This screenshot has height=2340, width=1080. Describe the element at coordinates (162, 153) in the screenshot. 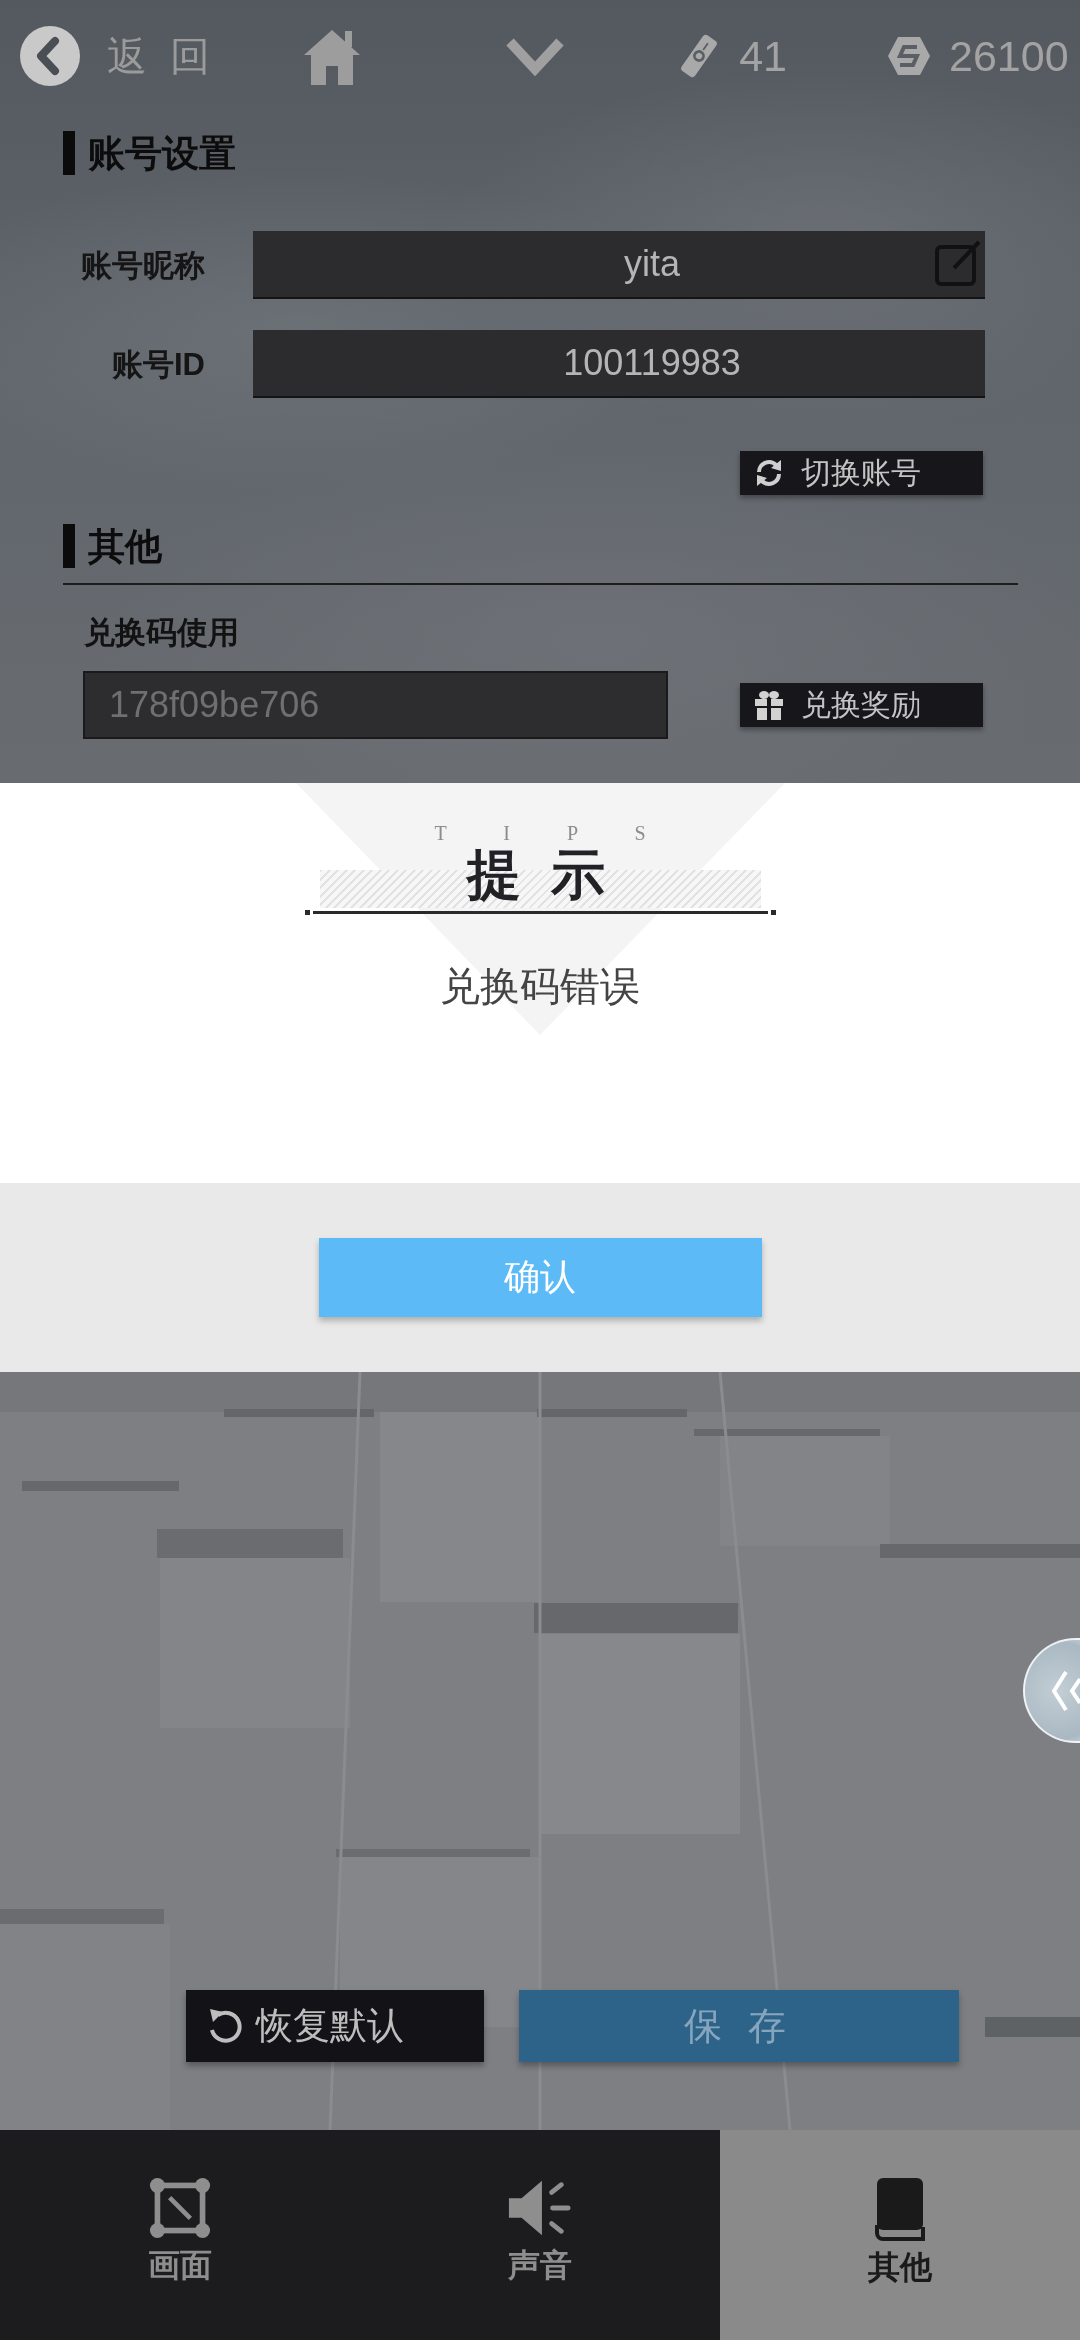

I see `section-title: 账号设置` at that location.